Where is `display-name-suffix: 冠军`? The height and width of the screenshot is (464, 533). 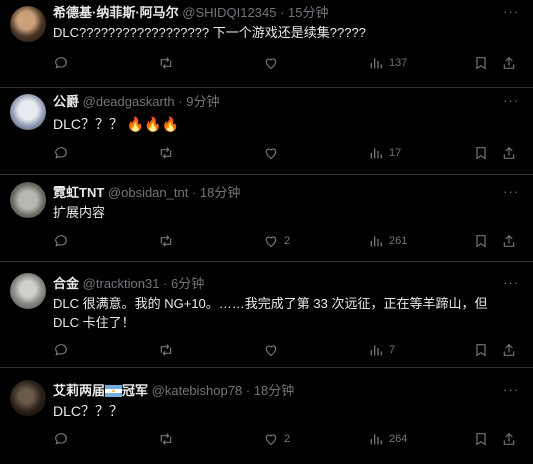
display-name-suffix: 冠军 is located at coordinates (135, 390).